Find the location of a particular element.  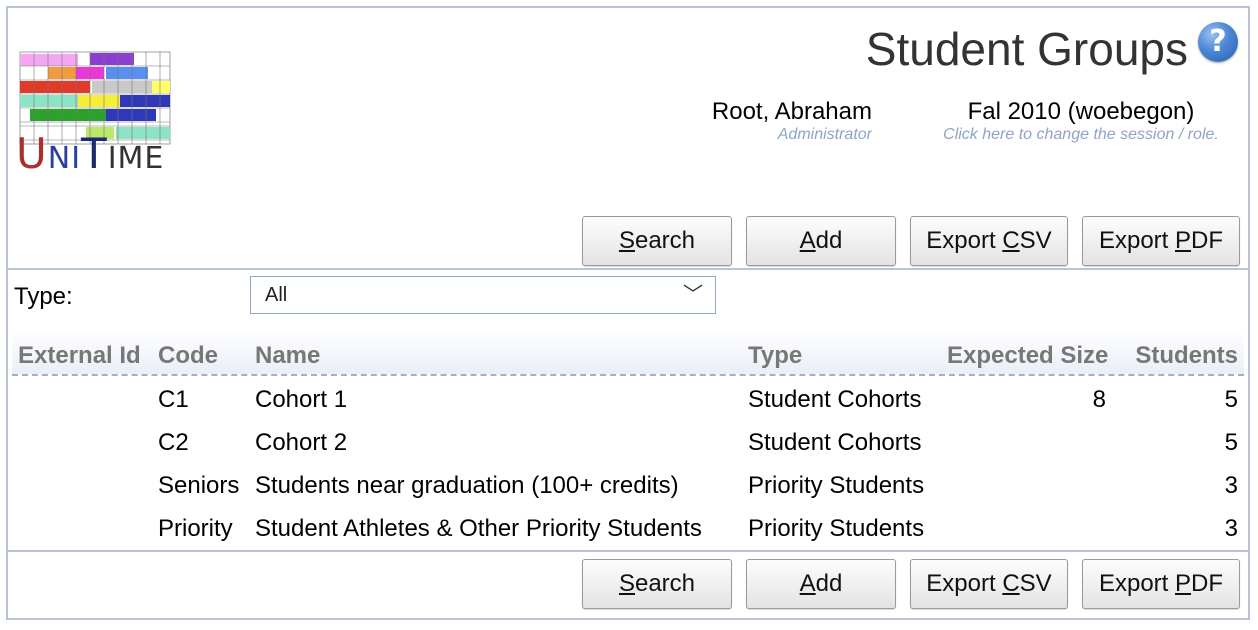

logo-wordmark: UNITIME is located at coordinates (90, 156).